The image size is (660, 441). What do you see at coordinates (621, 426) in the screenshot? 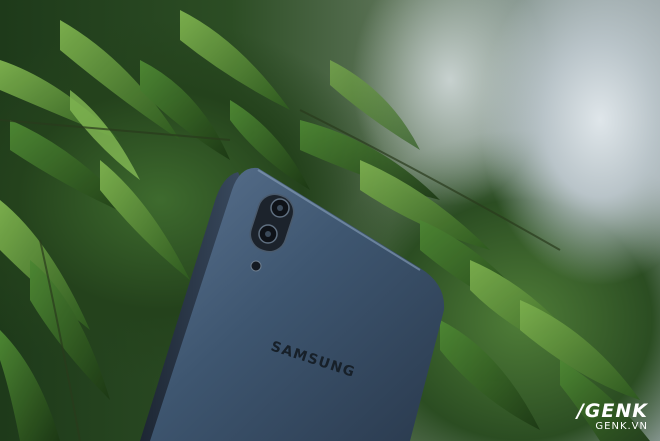
I see `watermark-domain: GENK.VN` at bounding box center [621, 426].